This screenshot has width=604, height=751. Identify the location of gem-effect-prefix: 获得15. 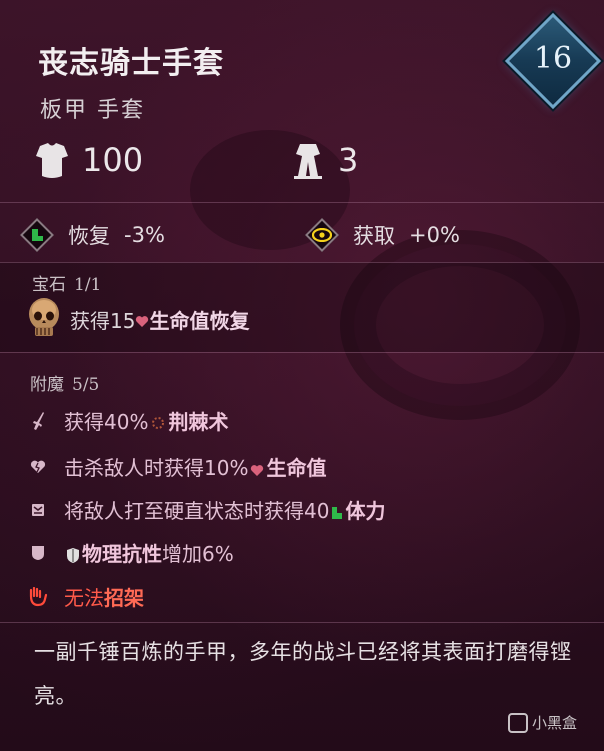
(103, 320).